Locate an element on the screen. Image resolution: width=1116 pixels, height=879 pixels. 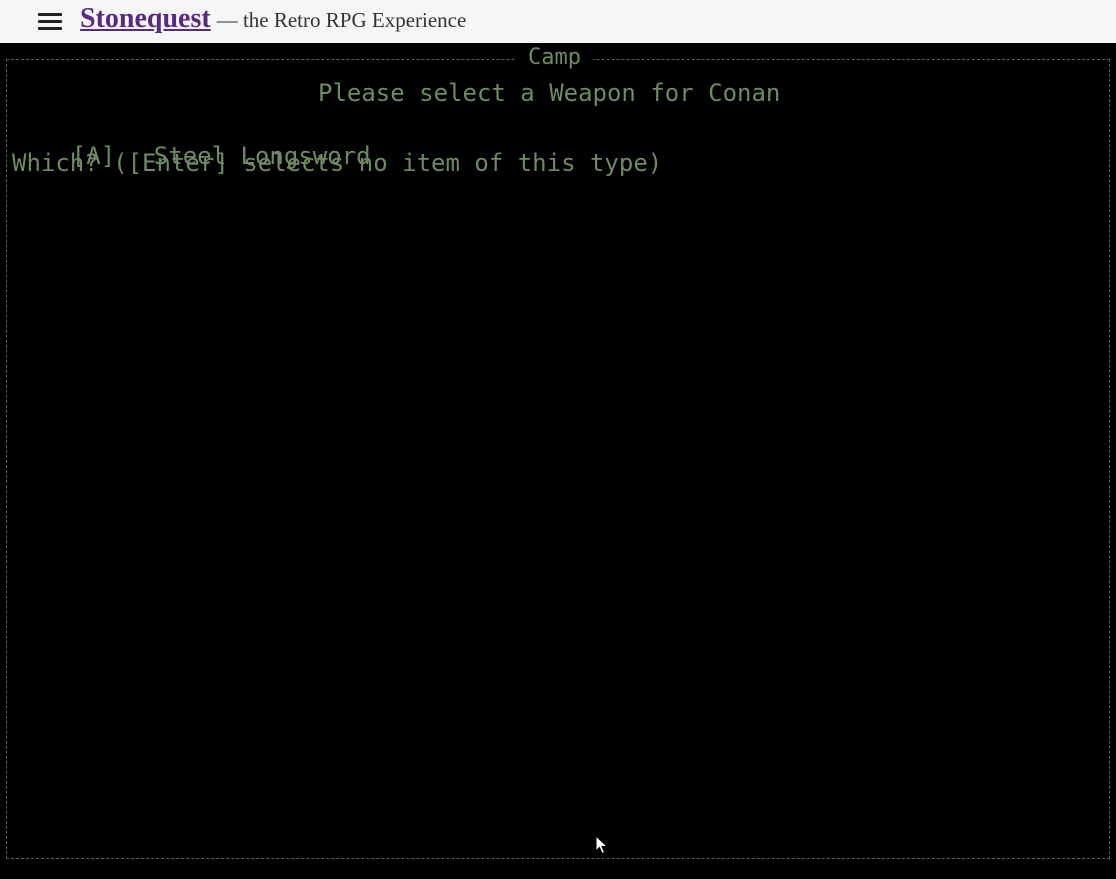
brand-wrap: Stonequest — the Retro RPG Experience is located at coordinates (273, 19).